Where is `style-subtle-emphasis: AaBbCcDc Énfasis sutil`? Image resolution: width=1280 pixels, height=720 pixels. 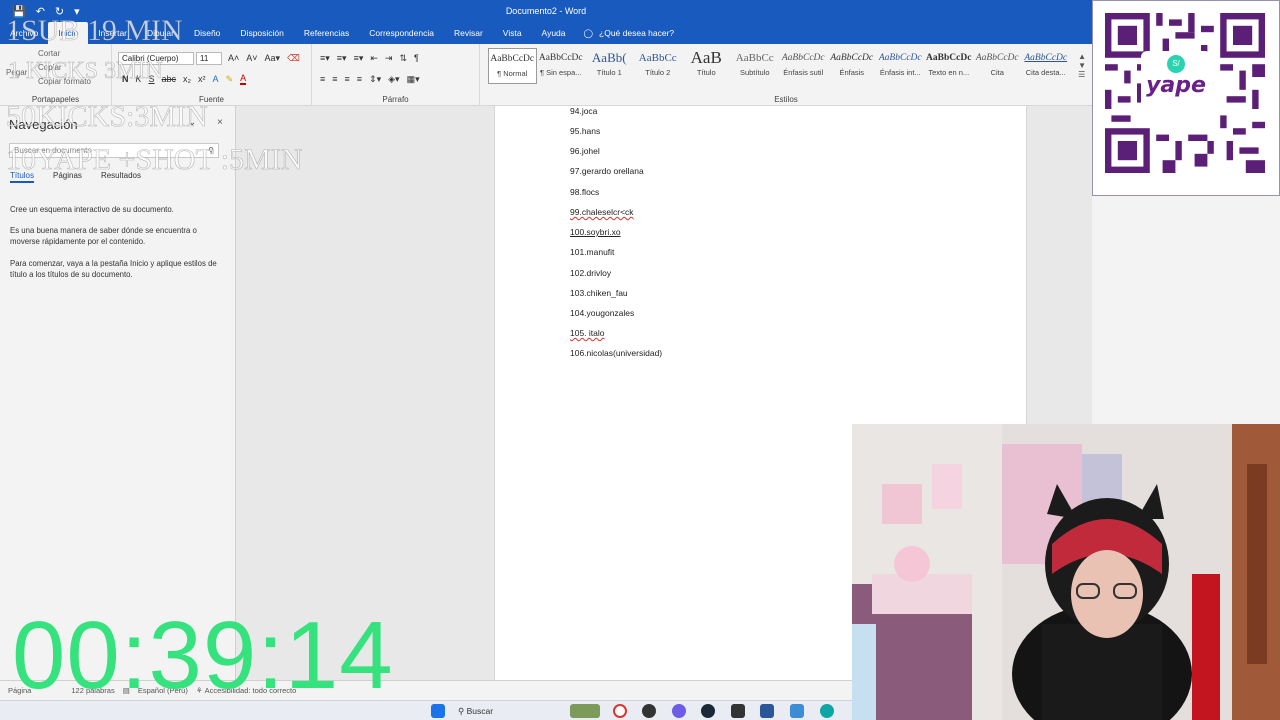
style-subtle-emphasis: AaBbCcDc Énfasis sutil is located at coordinates (803, 66).